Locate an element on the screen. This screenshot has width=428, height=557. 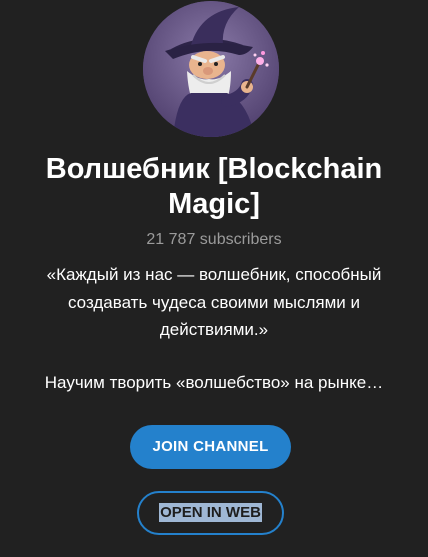
channel-avatar is located at coordinates (211, 69).